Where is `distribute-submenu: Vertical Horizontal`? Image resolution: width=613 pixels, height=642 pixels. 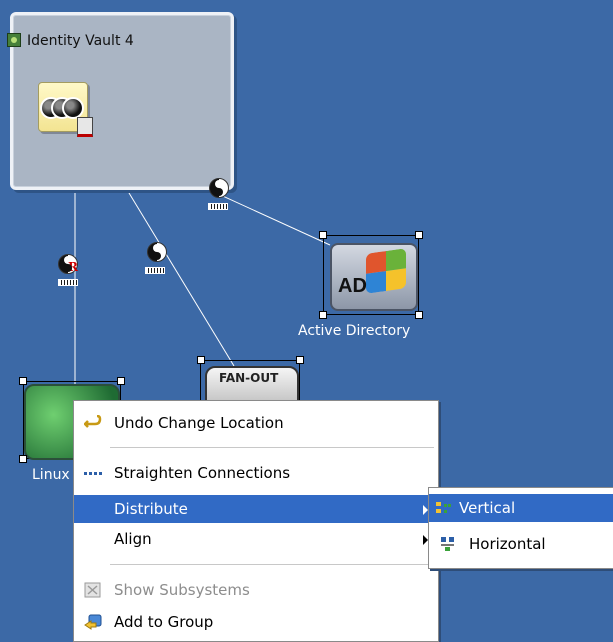
distribute-submenu: Vertical Horizontal is located at coordinates (520, 528).